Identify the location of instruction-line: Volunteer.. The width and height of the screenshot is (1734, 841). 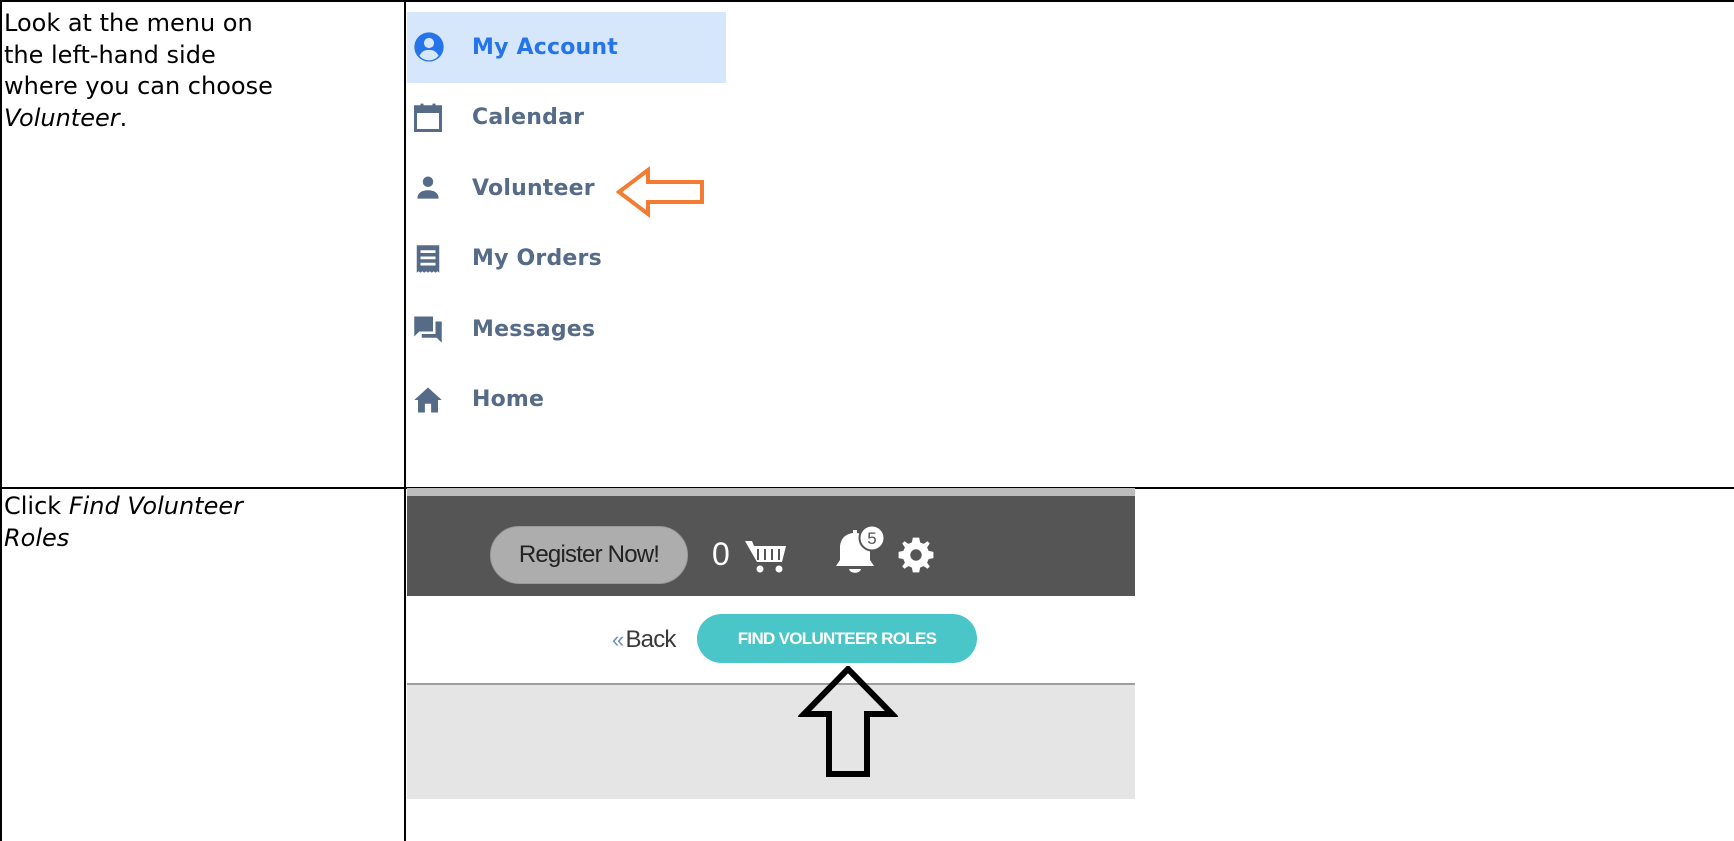
(138, 119).